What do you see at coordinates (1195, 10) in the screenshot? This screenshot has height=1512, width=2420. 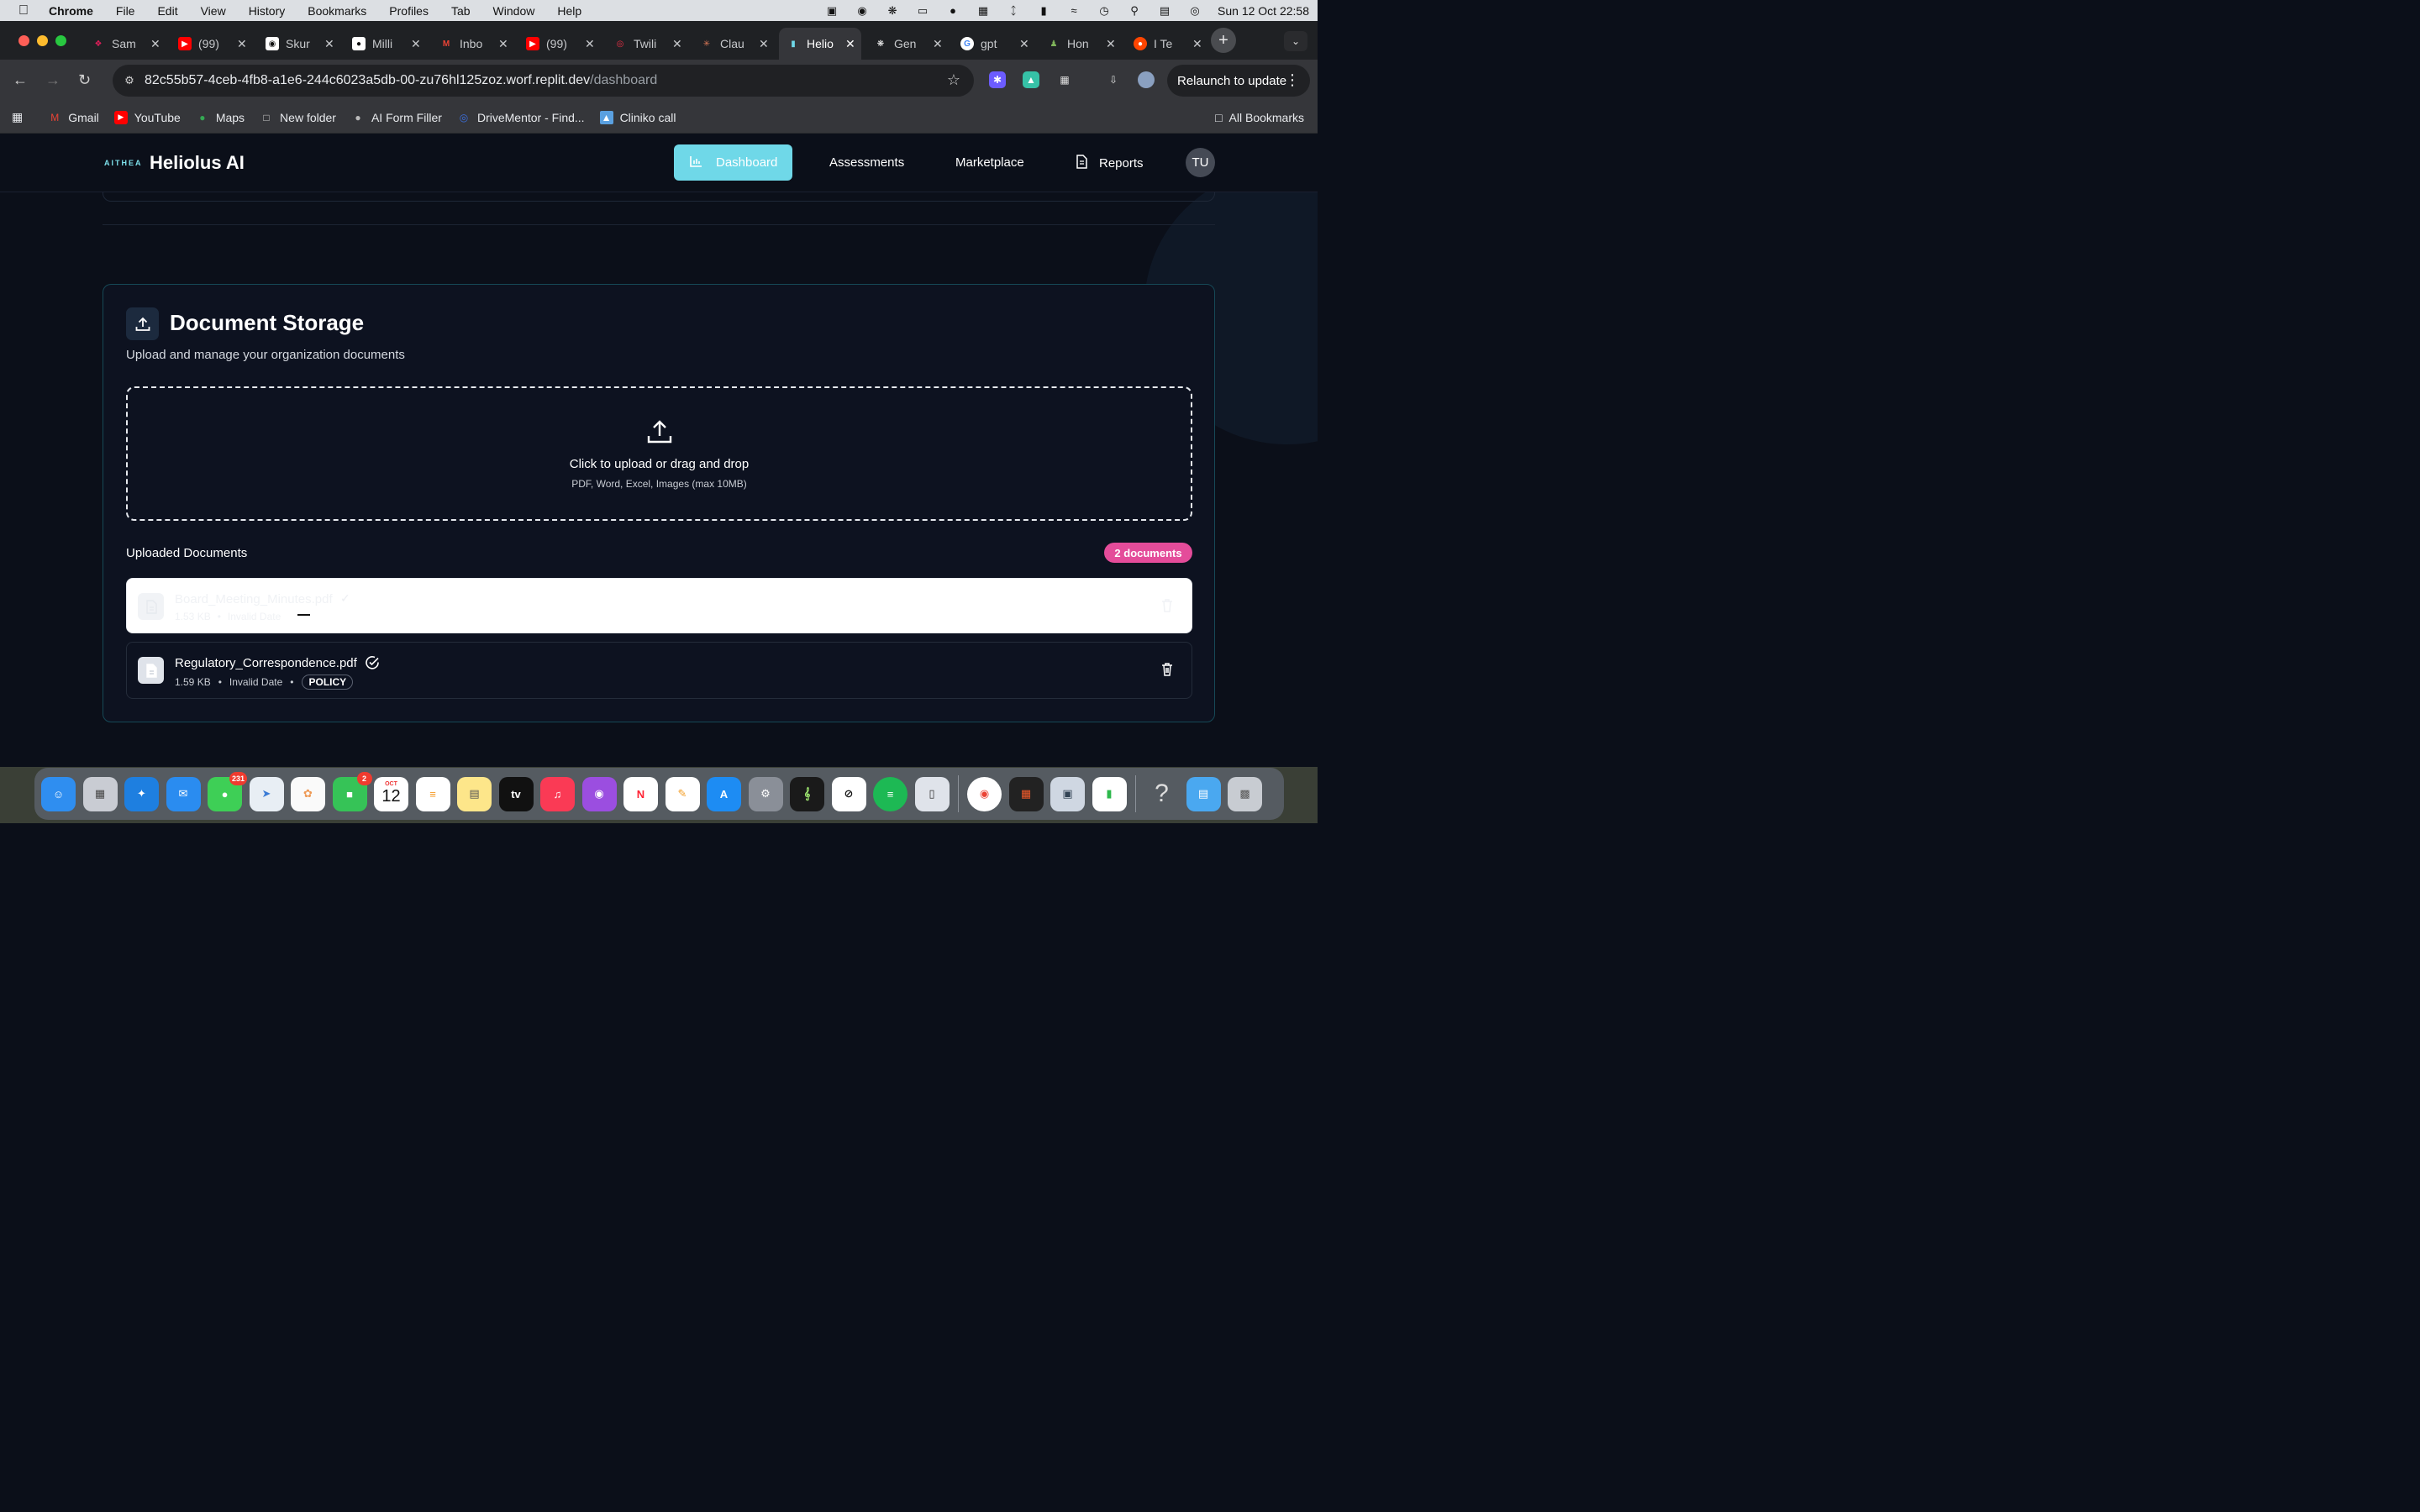 I see `siri-icon: ◎` at bounding box center [1195, 10].